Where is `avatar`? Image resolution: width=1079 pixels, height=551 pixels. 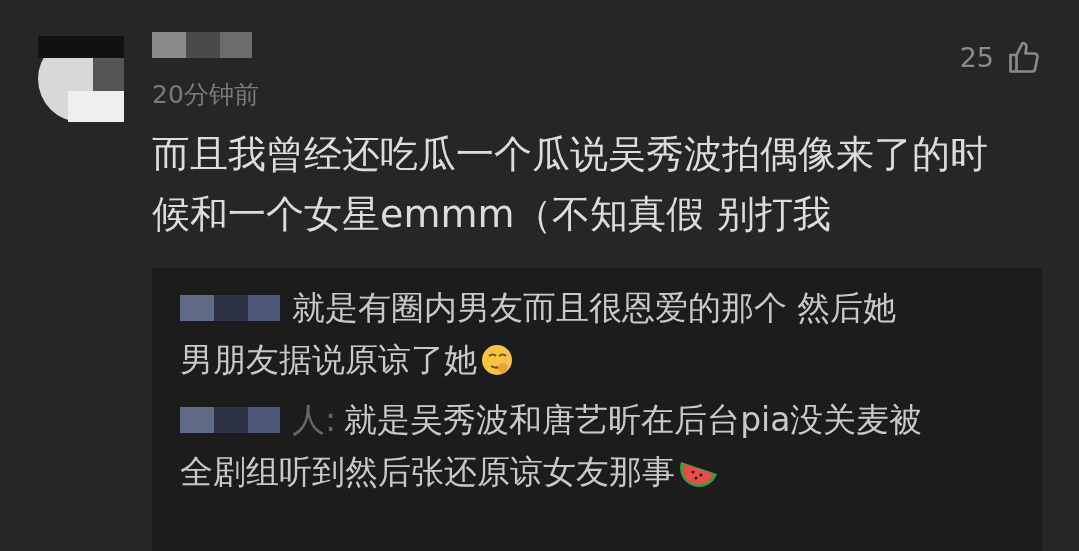 avatar is located at coordinates (81, 79).